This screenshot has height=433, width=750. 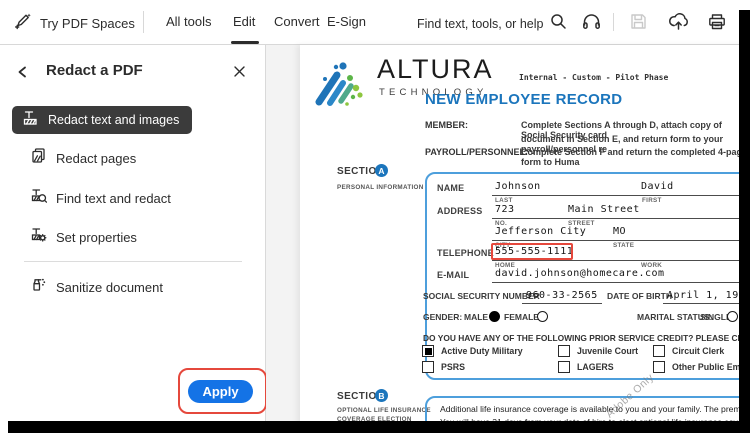 What do you see at coordinates (744, 221) in the screenshot?
I see `window-shadow-right` at bounding box center [744, 221].